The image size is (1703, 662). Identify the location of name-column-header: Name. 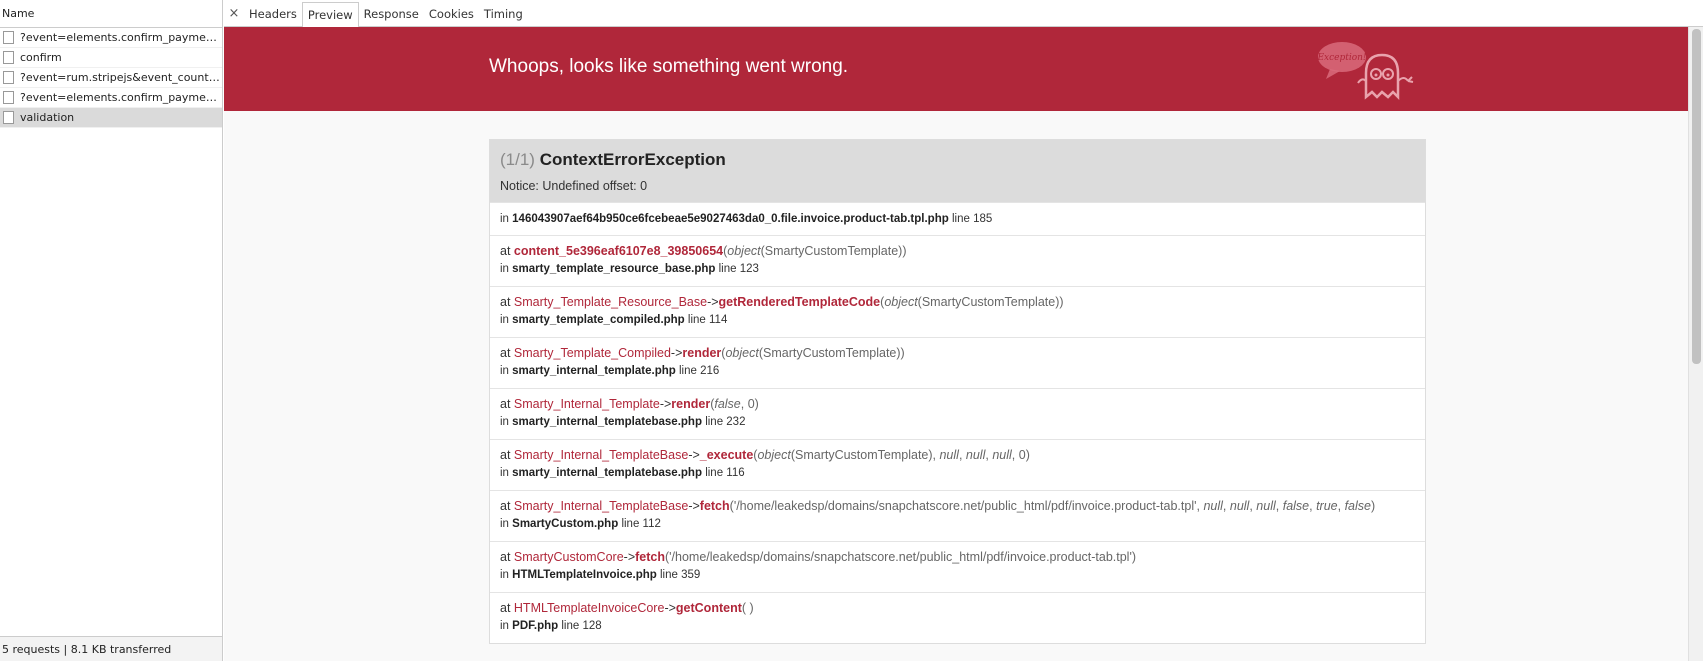
(111, 14).